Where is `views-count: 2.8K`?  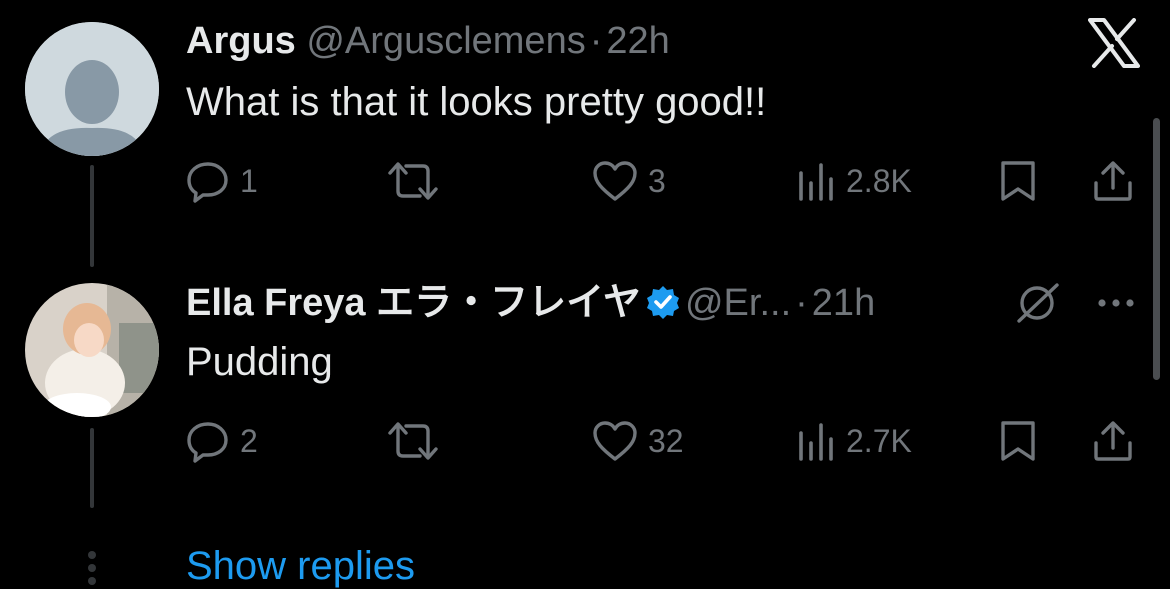
views-count: 2.8K is located at coordinates (879, 180).